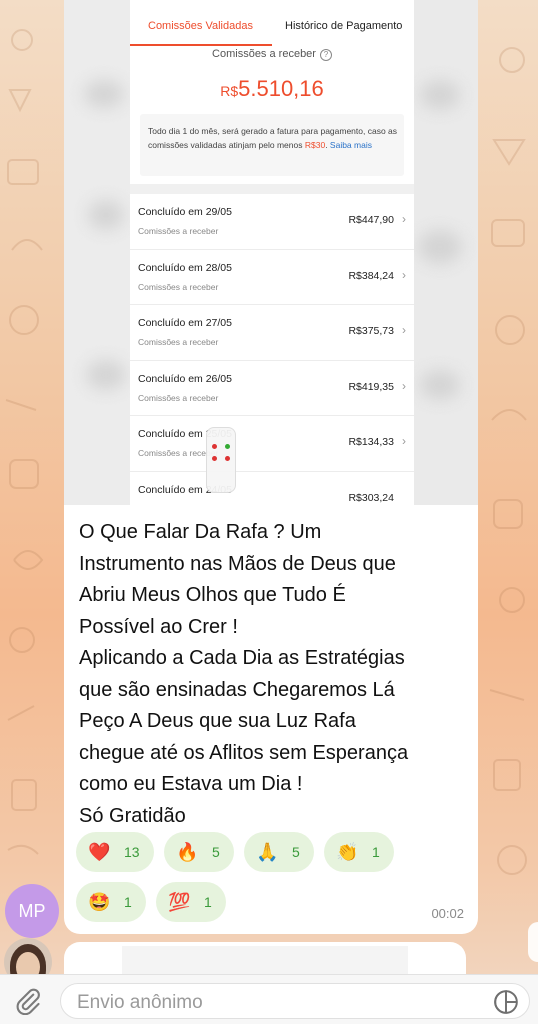 This screenshot has width=538, height=1024. What do you see at coordinates (140, 1002) in the screenshot?
I see `input-placeholder: Envio anônimo` at bounding box center [140, 1002].